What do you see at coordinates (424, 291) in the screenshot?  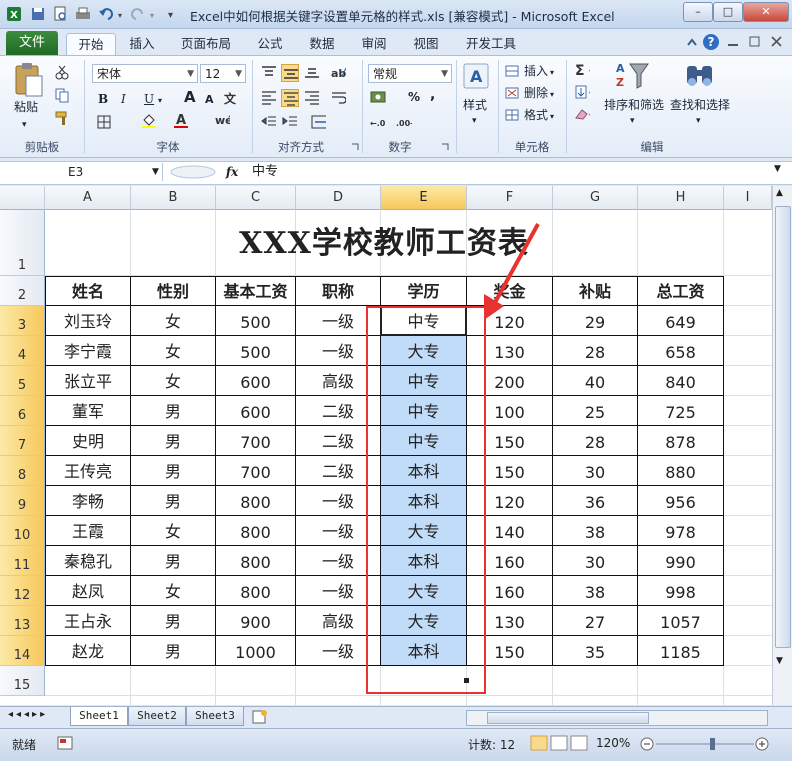 I see `table-header-cell: 学历` at bounding box center [424, 291].